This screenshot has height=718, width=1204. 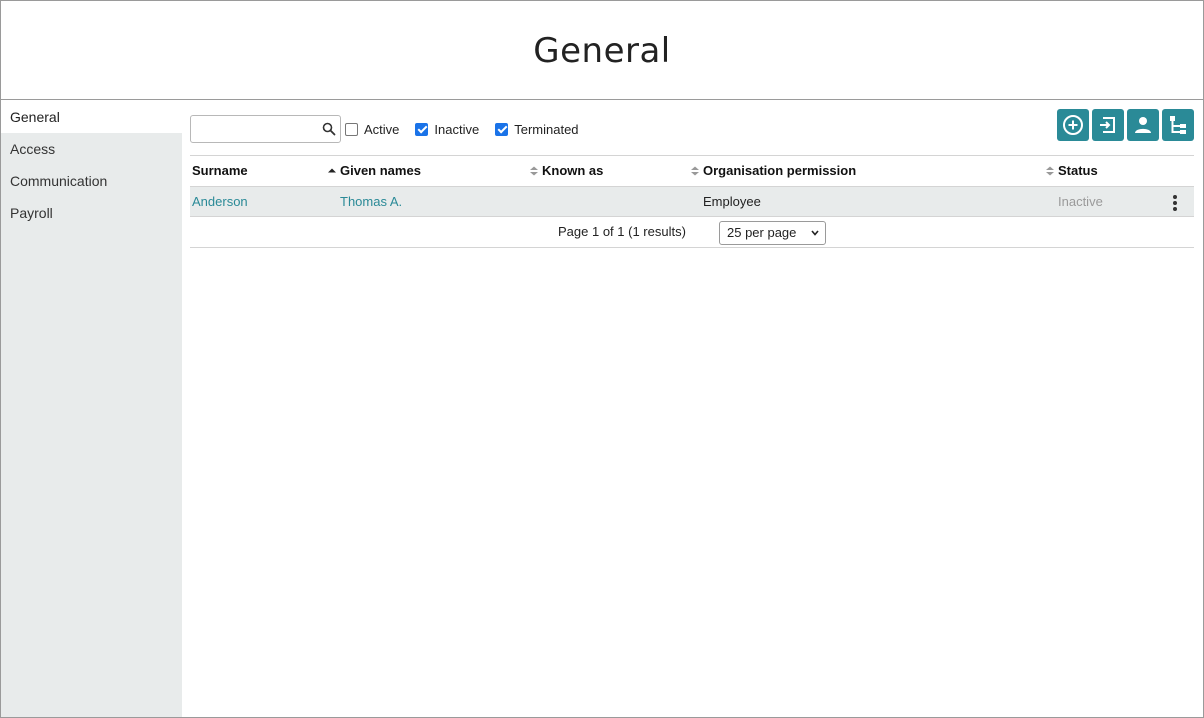 What do you see at coordinates (257, 129) in the screenshot?
I see `search-input` at bounding box center [257, 129].